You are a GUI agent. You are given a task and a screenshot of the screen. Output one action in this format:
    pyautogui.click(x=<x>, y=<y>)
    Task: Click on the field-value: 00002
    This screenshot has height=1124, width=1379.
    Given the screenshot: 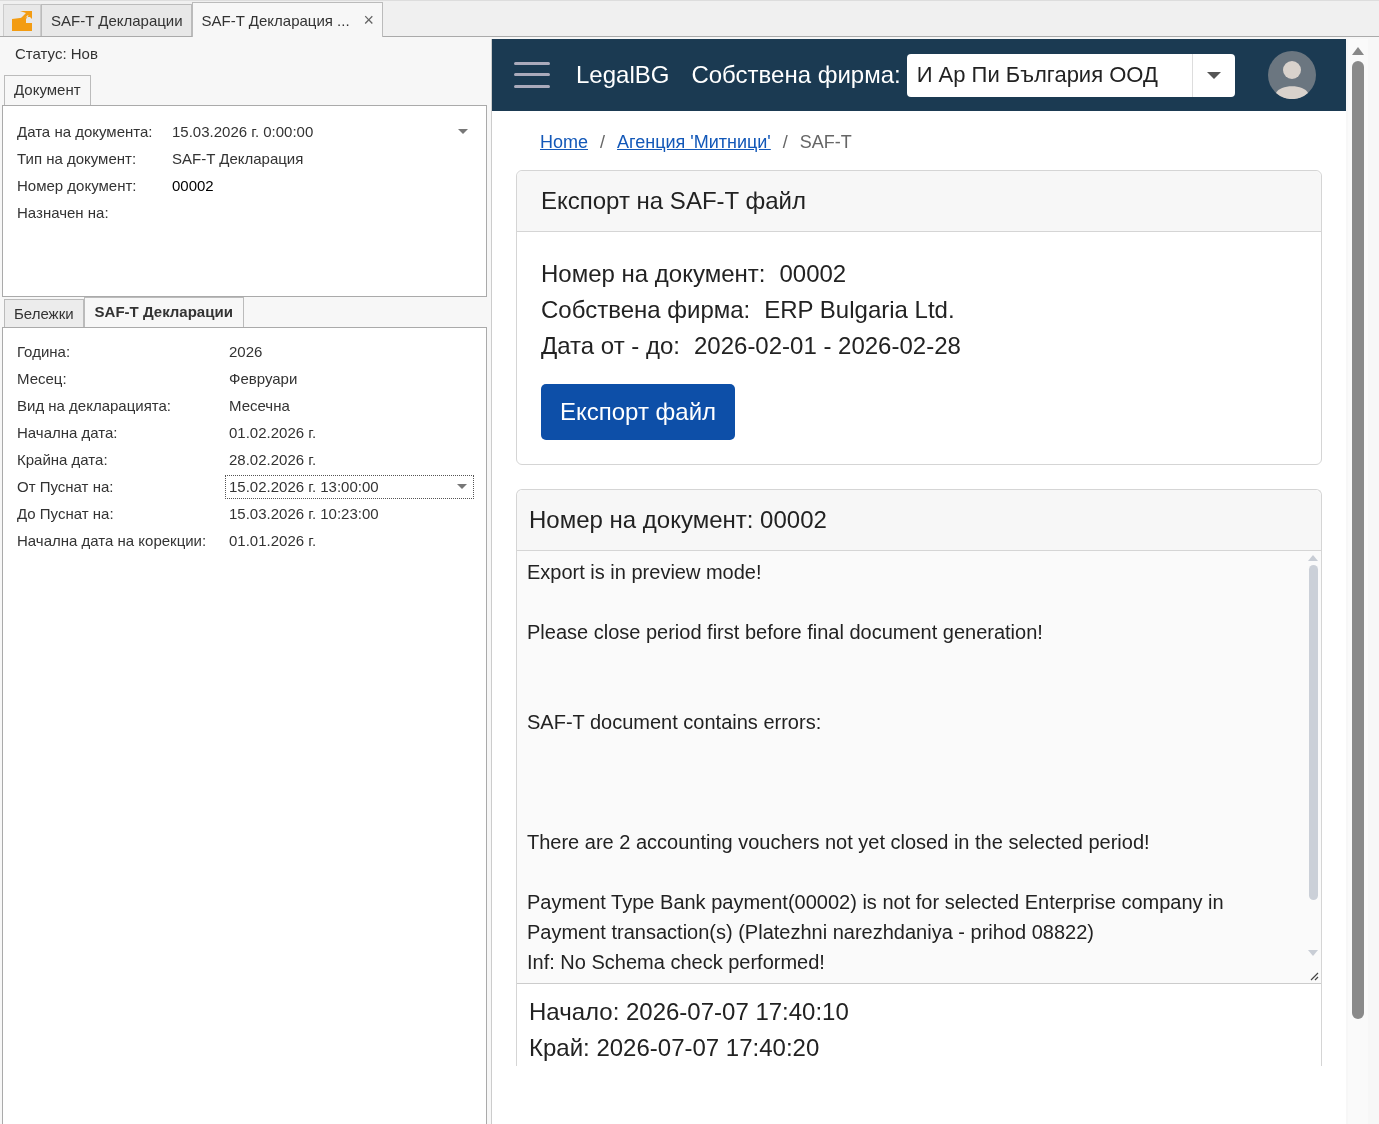 What is the action you would take?
    pyautogui.click(x=193, y=185)
    